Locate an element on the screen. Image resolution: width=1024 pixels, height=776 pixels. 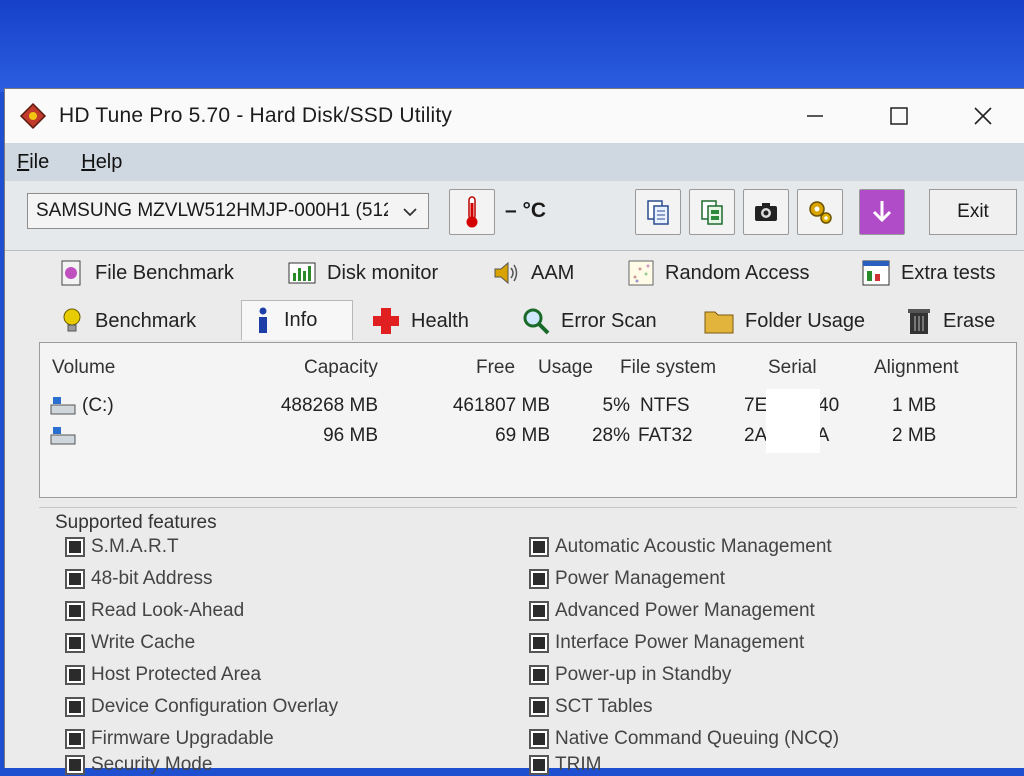
volume-file-system: FAT32 is located at coordinates (665, 435).